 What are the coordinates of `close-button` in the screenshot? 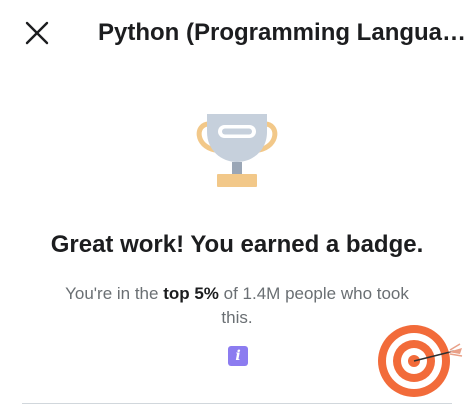 It's located at (37, 33).